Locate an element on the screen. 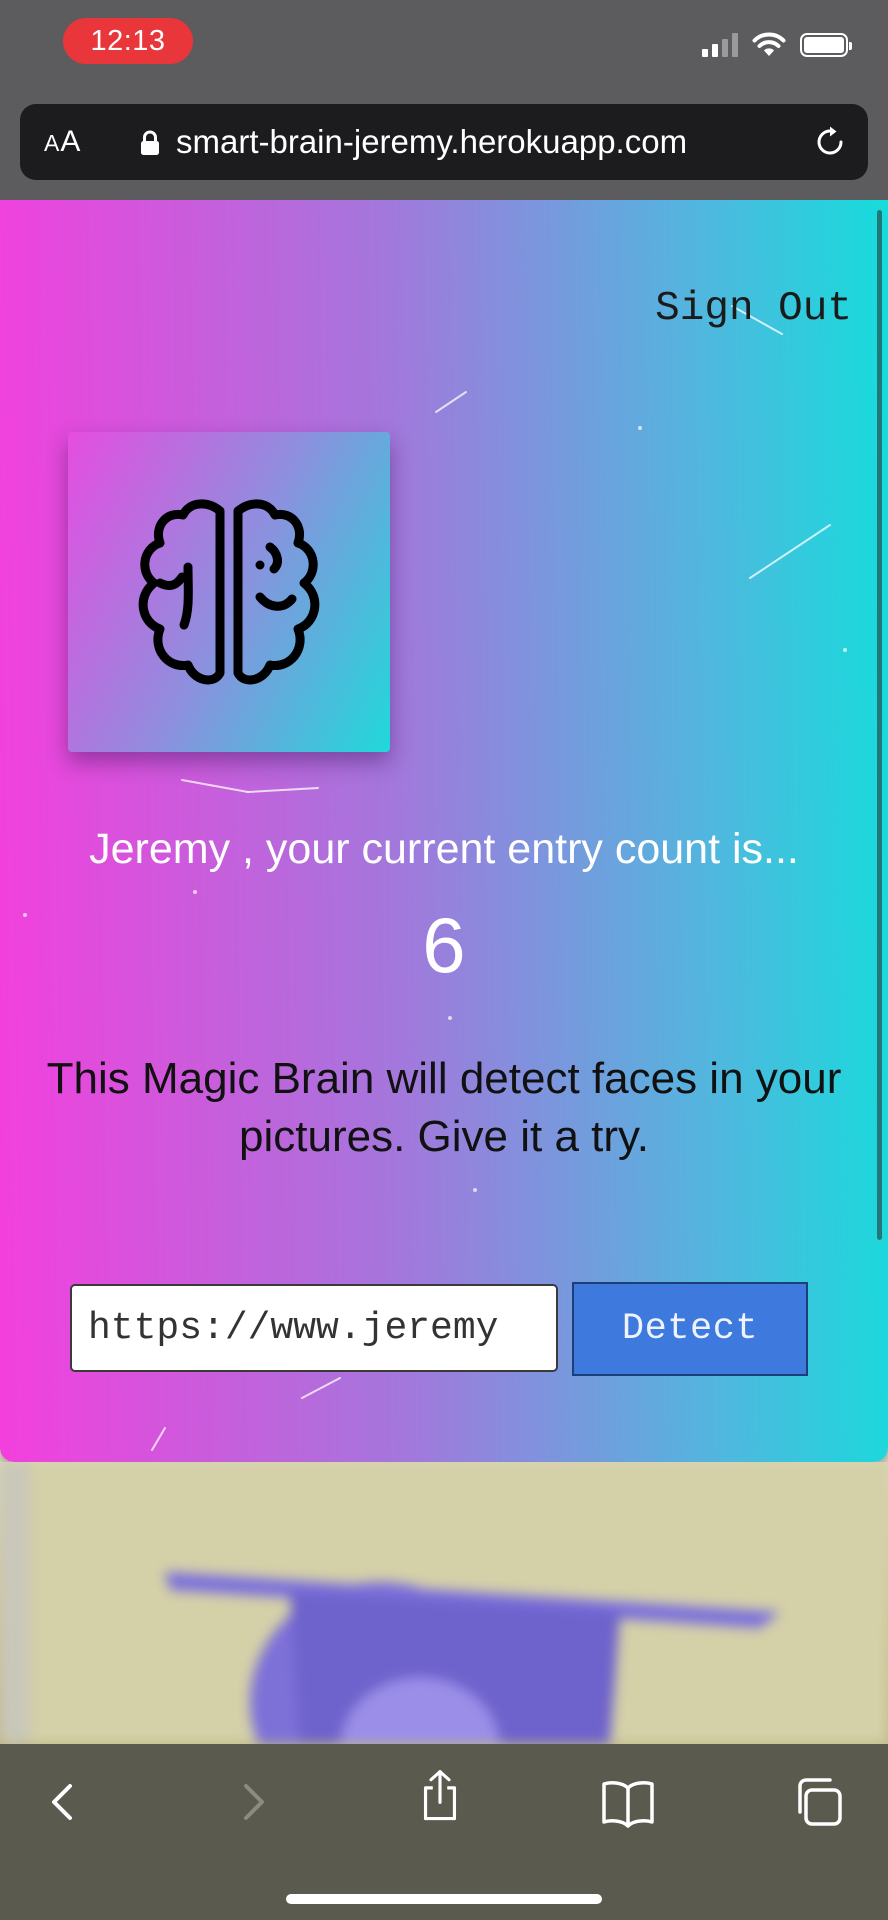 This screenshot has height=1920, width=888. address-bar: AA smart-brain-jeremy.herokuapp.com is located at coordinates (444, 142).